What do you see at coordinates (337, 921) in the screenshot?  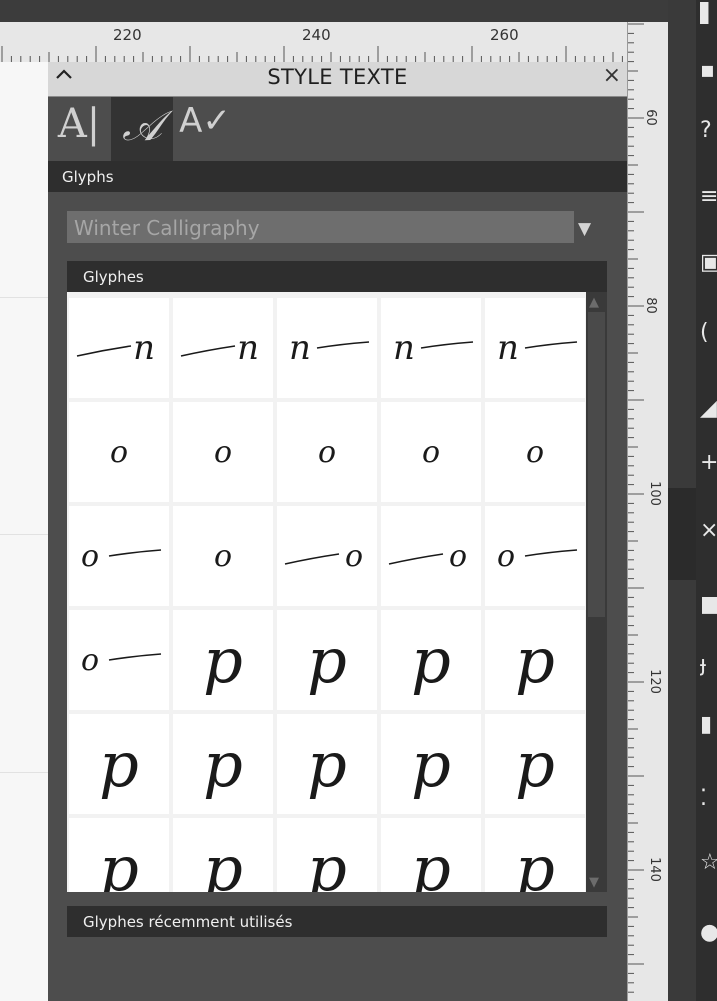 I see `recent-glyphs-header: Glyphes récemment utilisés` at bounding box center [337, 921].